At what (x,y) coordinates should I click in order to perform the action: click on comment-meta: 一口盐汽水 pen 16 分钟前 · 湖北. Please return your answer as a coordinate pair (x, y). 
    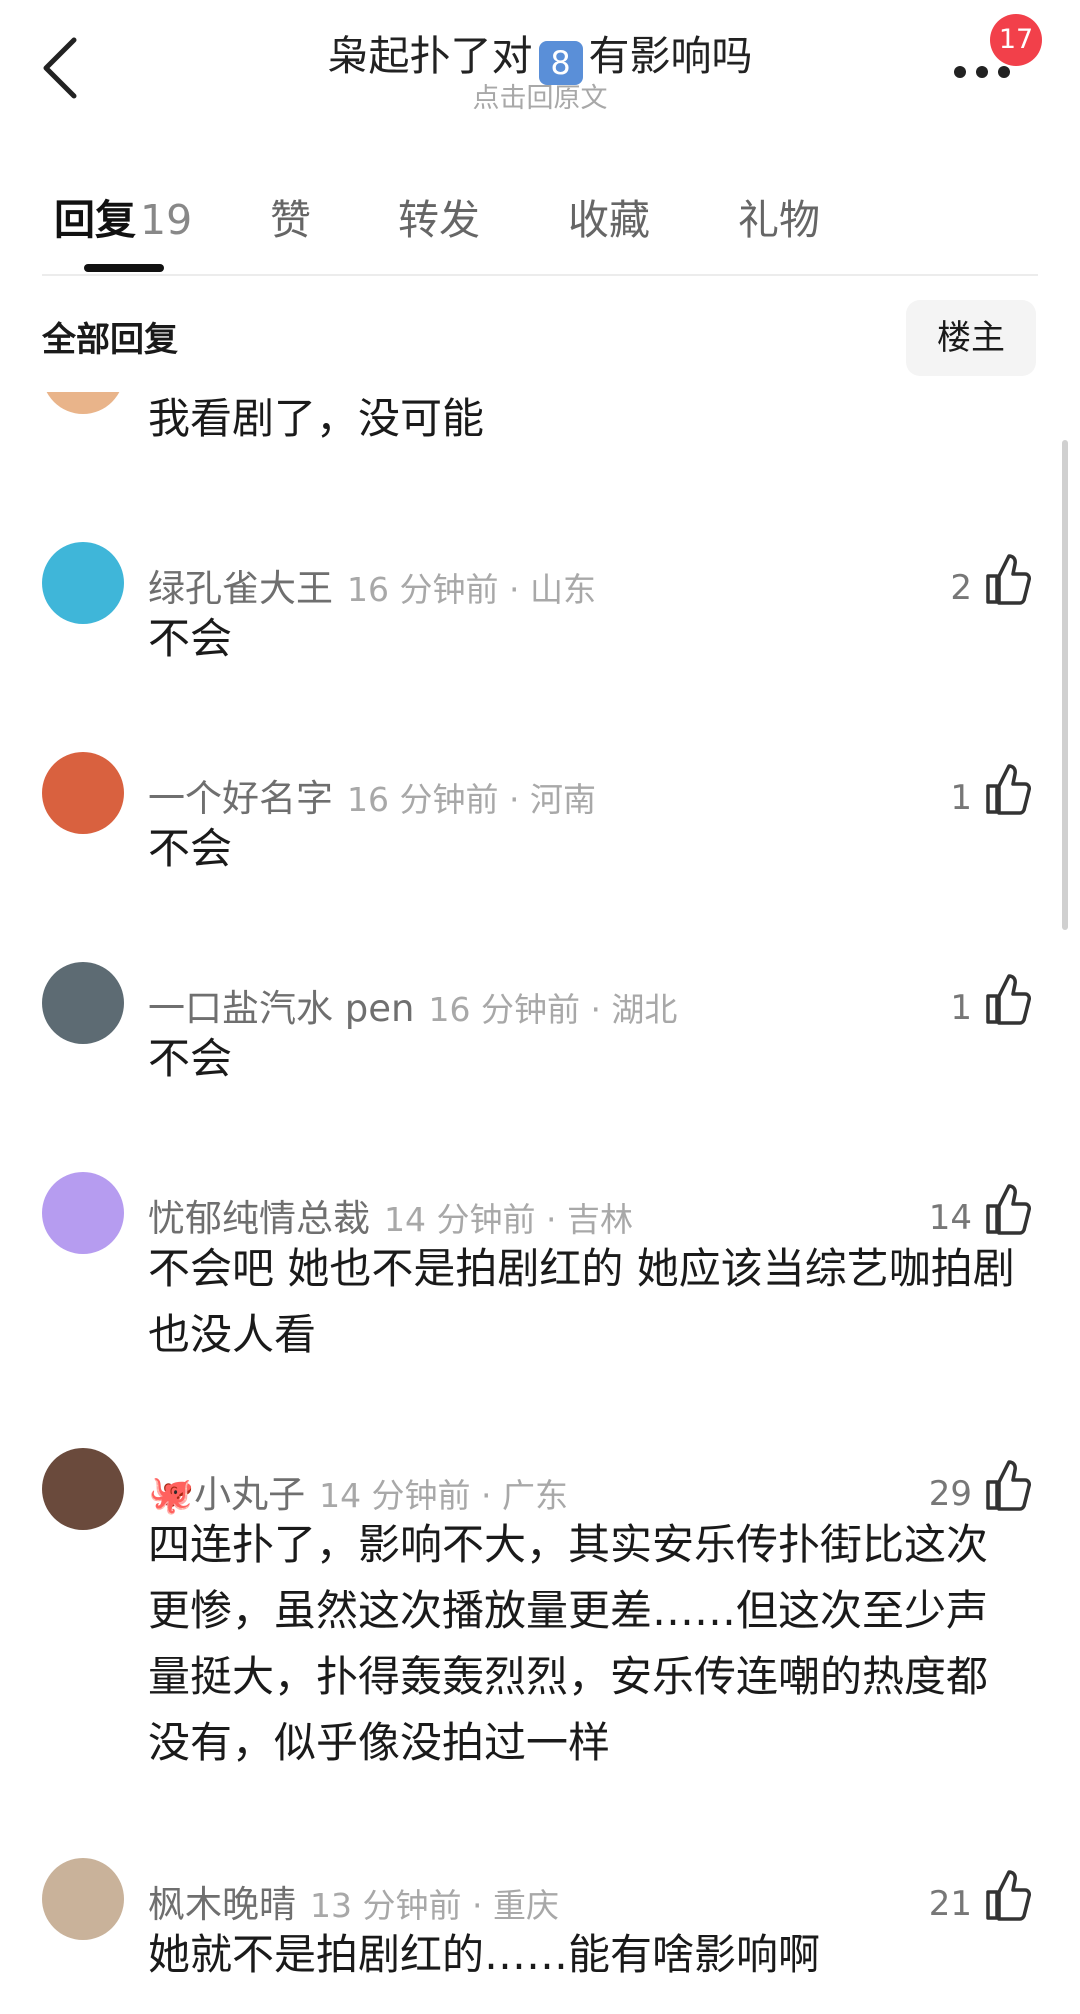
    Looking at the image, I should click on (412, 1005).